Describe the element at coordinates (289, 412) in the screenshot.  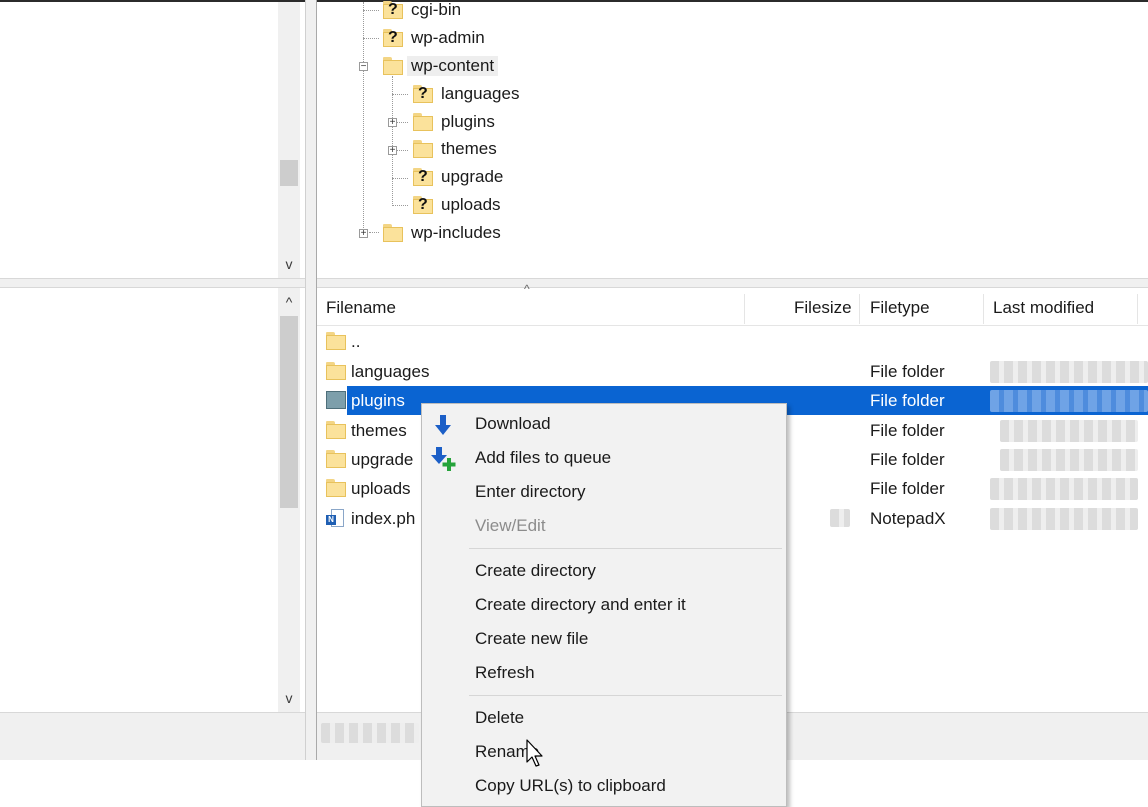
I see `local-list-scroll-thumb` at that location.